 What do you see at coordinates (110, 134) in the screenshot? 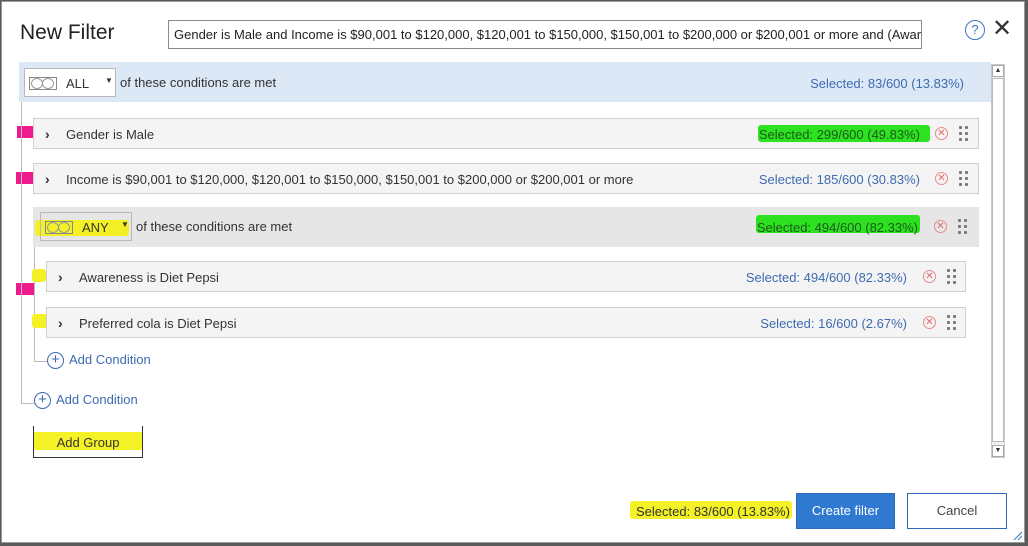
I see `condition-label: Gender is Male` at bounding box center [110, 134].